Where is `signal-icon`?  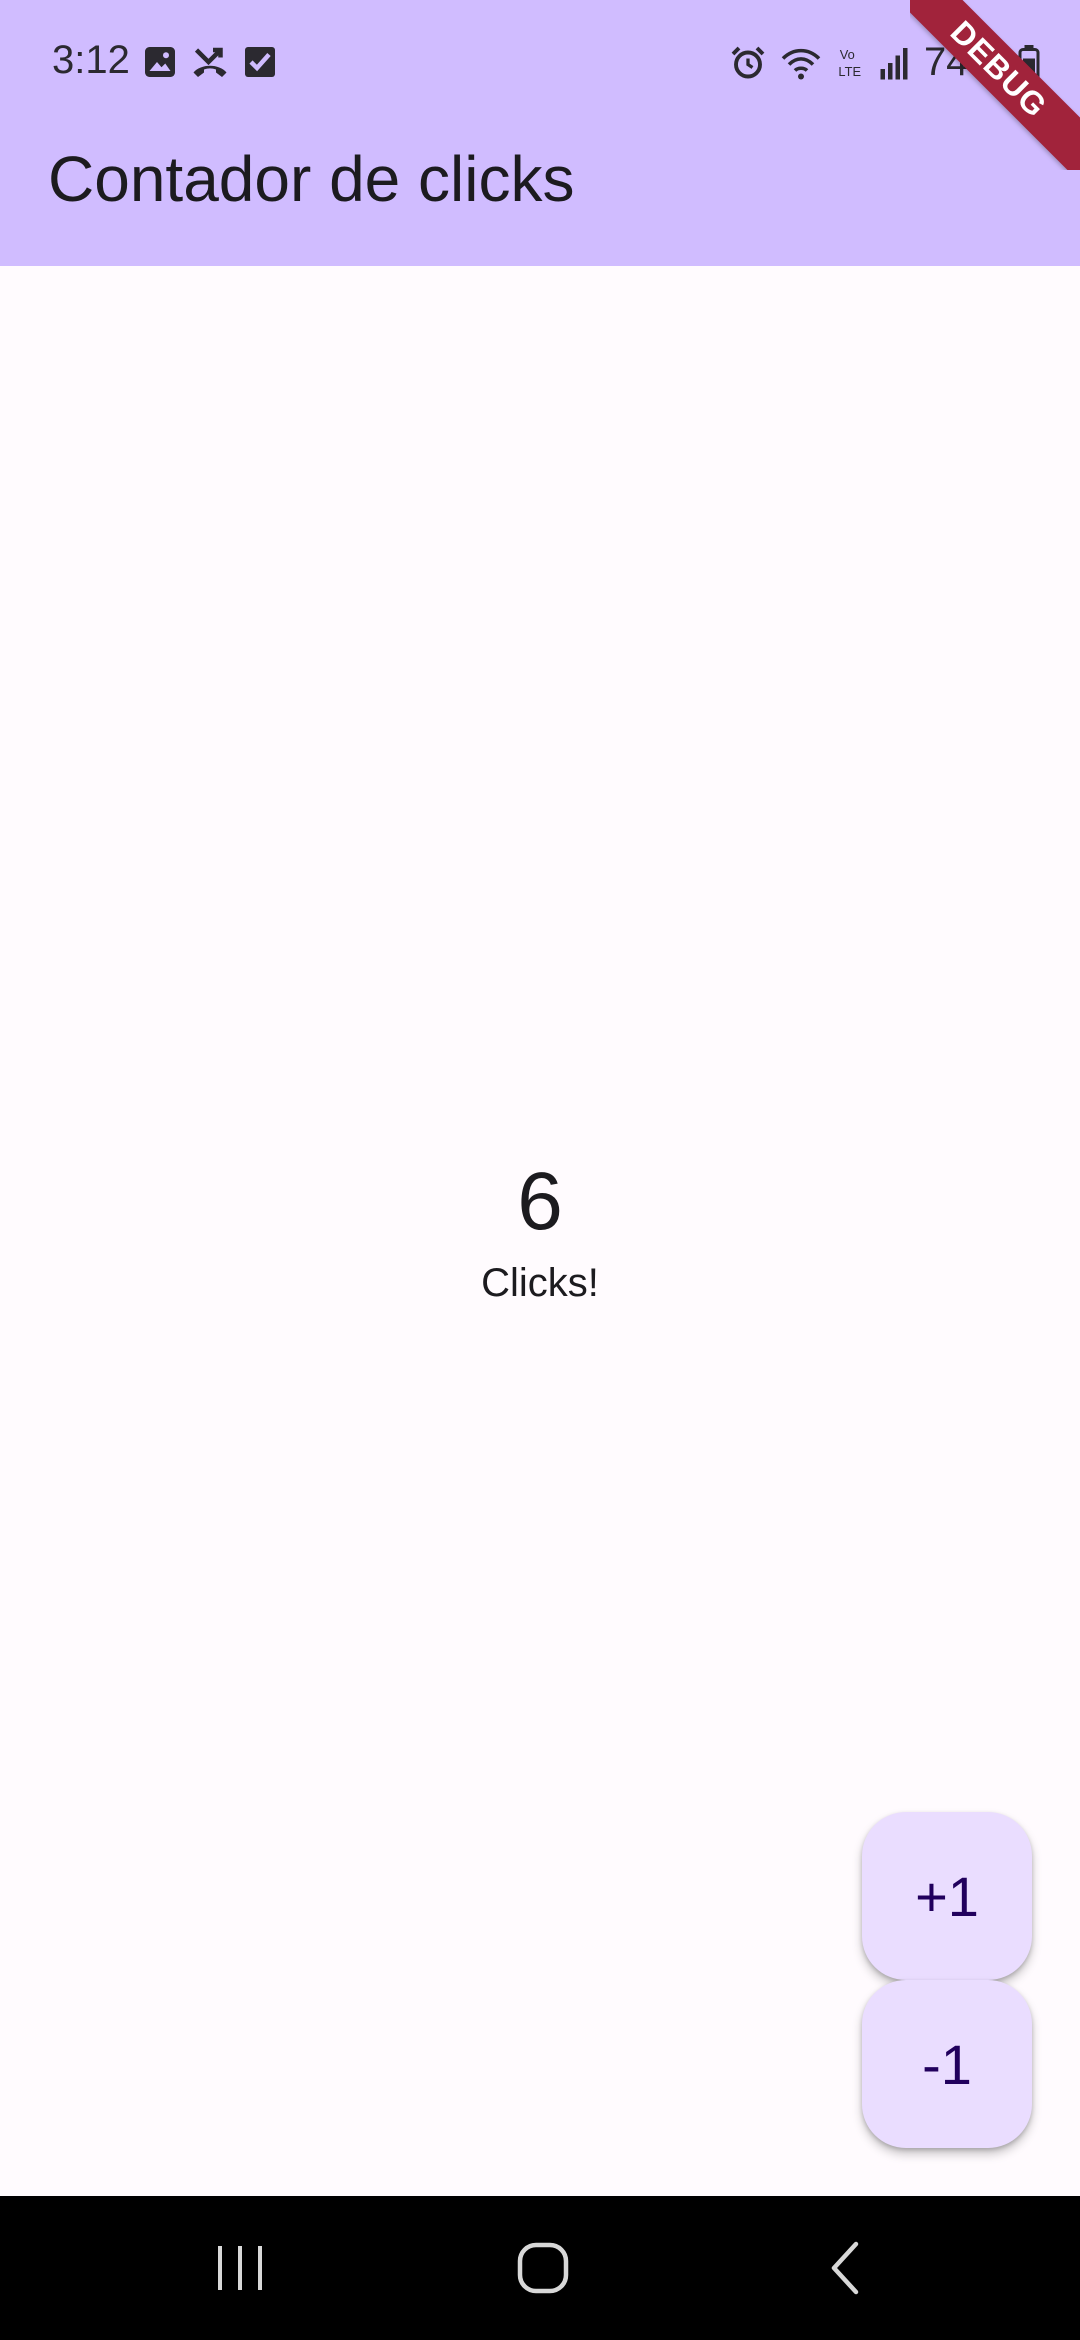 signal-icon is located at coordinates (894, 63).